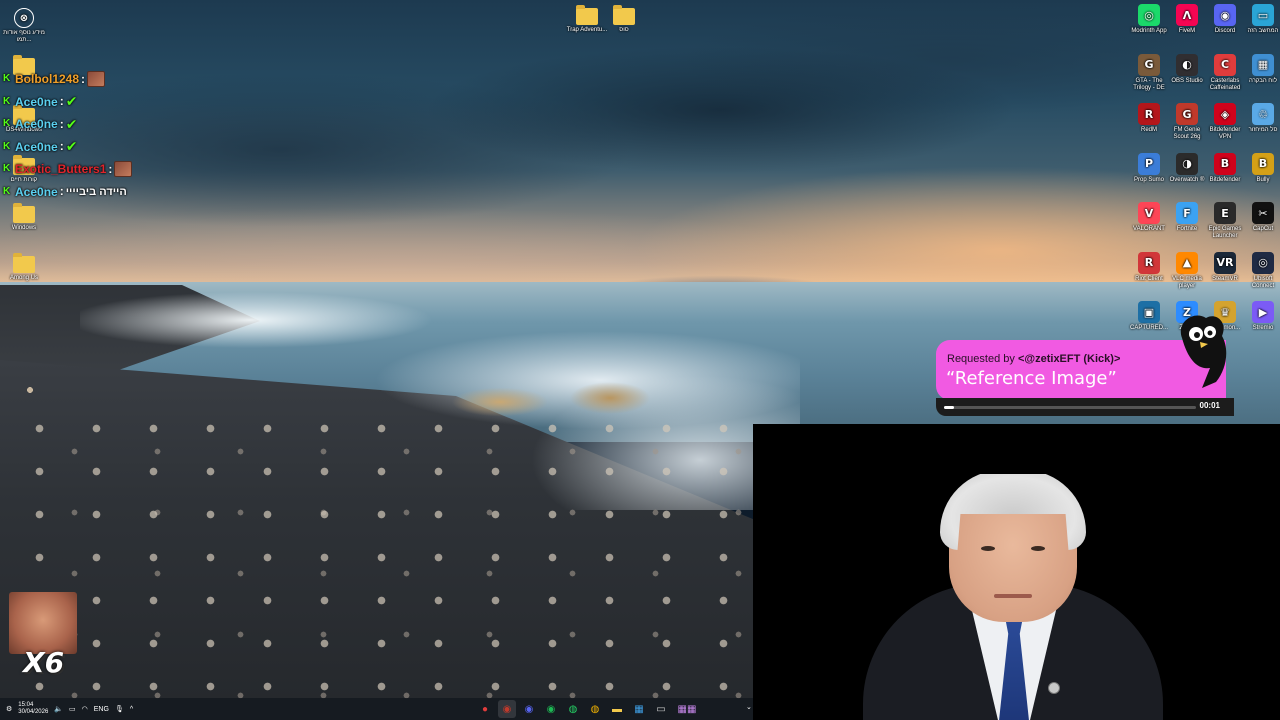 This screenshot has width=1280, height=720. What do you see at coordinates (26, 705) in the screenshot?
I see `clock-time: 15:04` at bounding box center [26, 705].